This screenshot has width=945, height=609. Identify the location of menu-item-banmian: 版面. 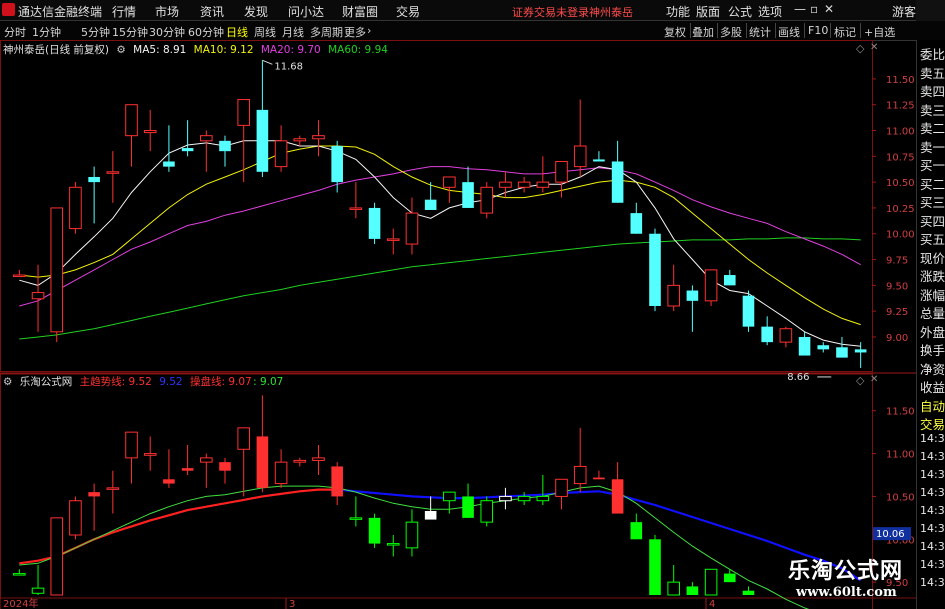
(708, 11).